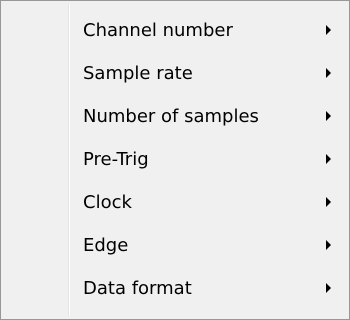  I want to click on menu-item-pre-trig: Pre-Trig, so click(175, 159).